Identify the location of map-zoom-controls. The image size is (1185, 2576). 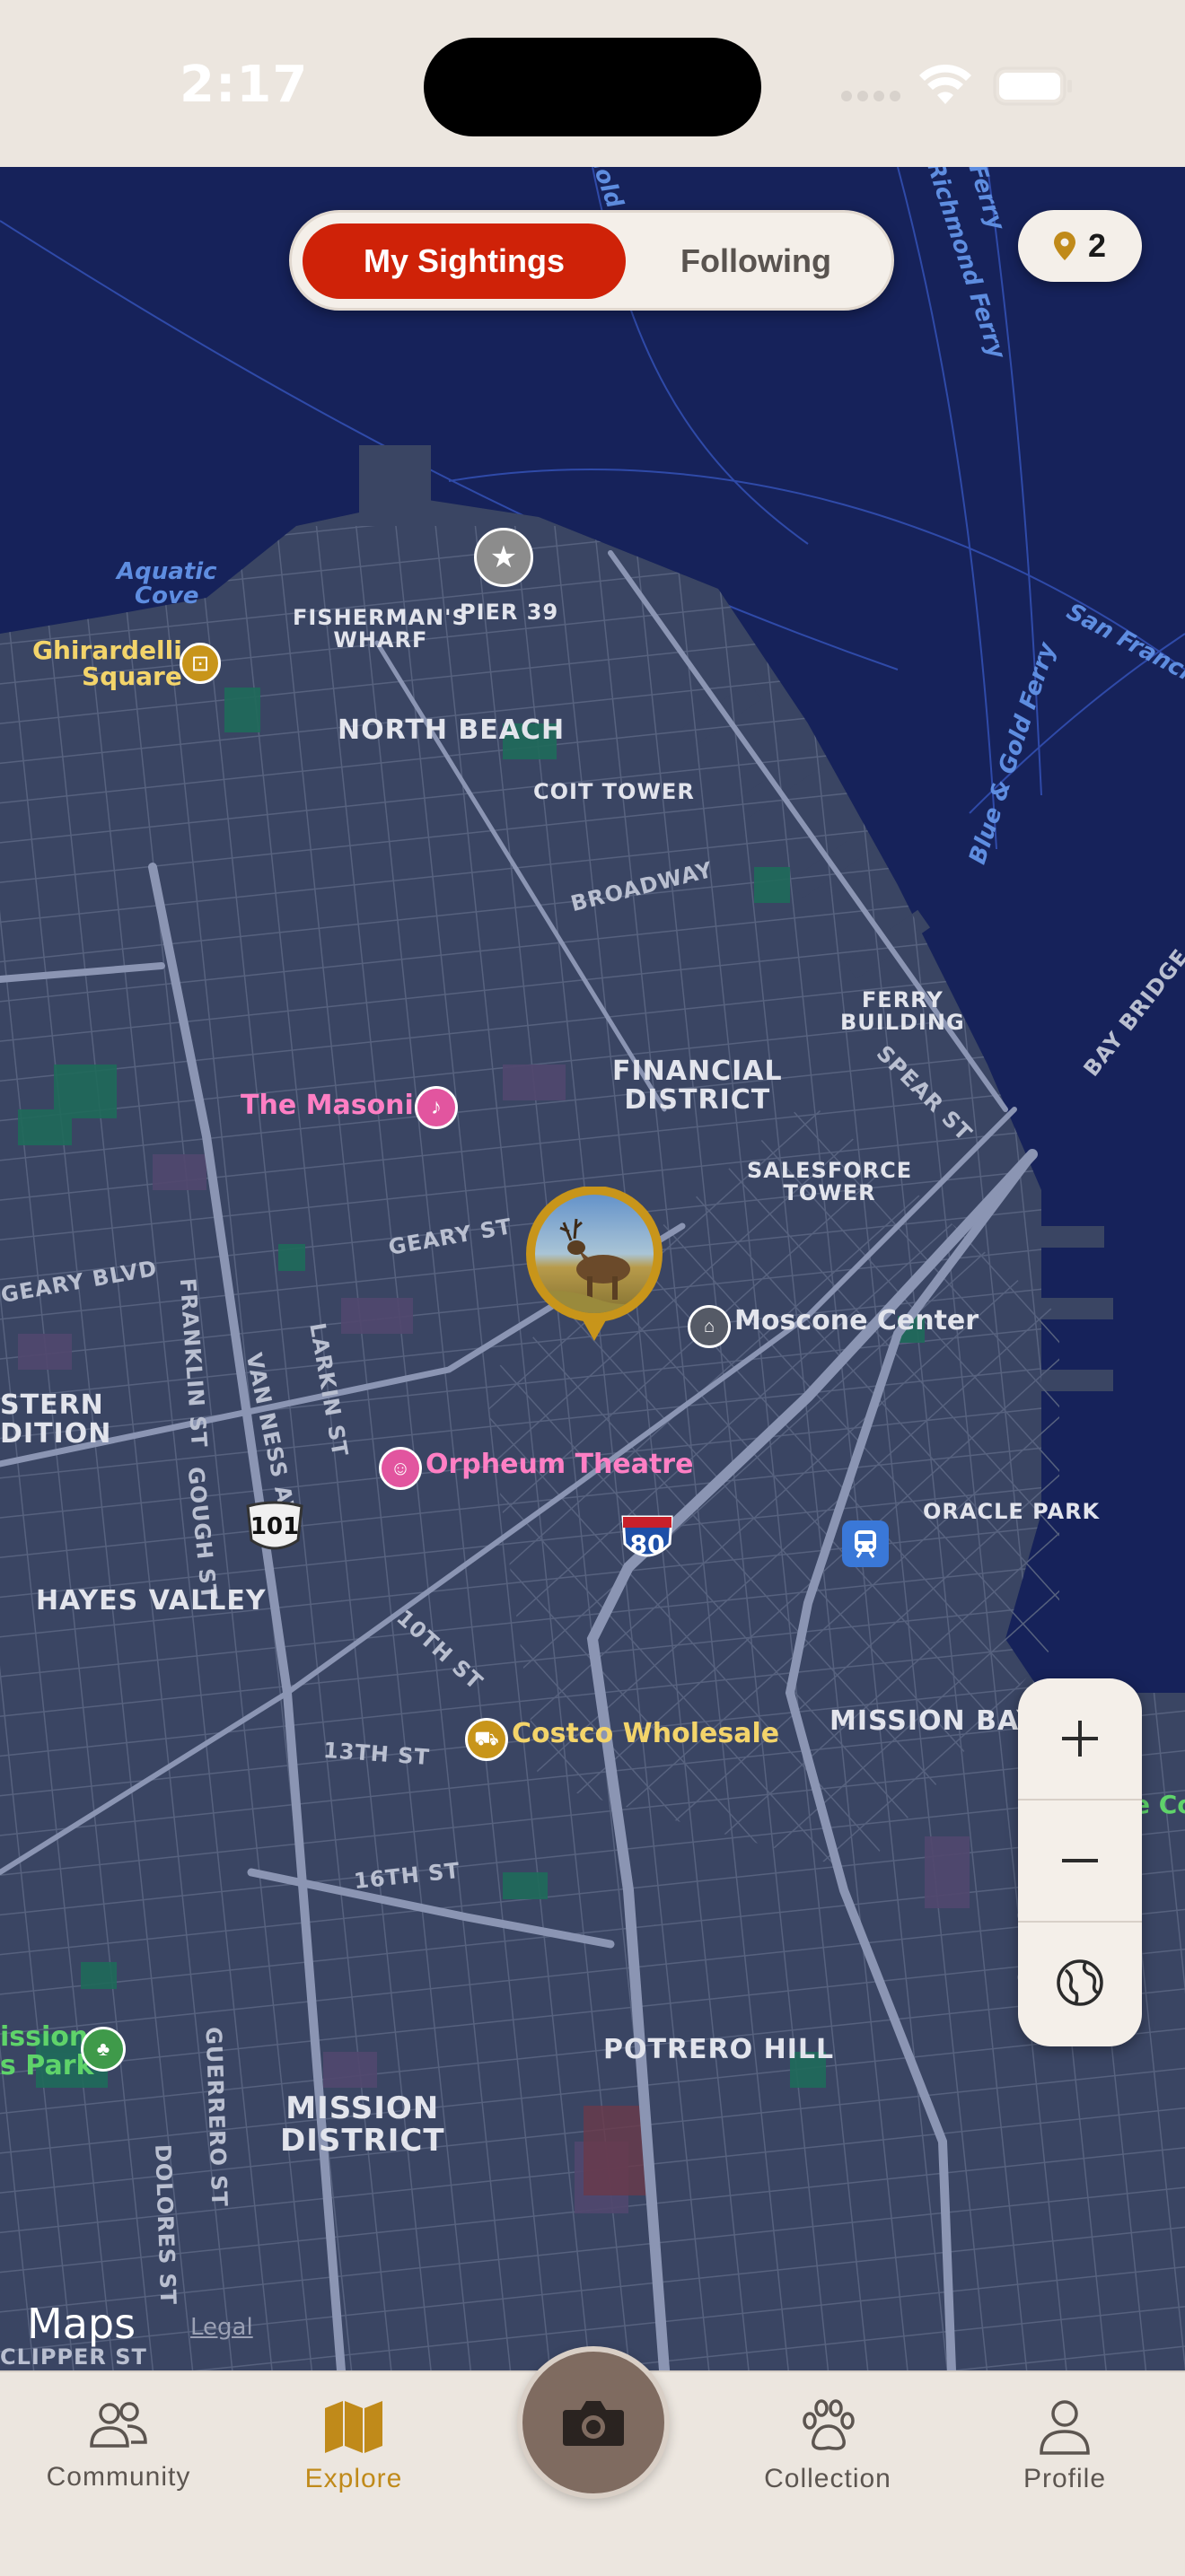
(1080, 1862).